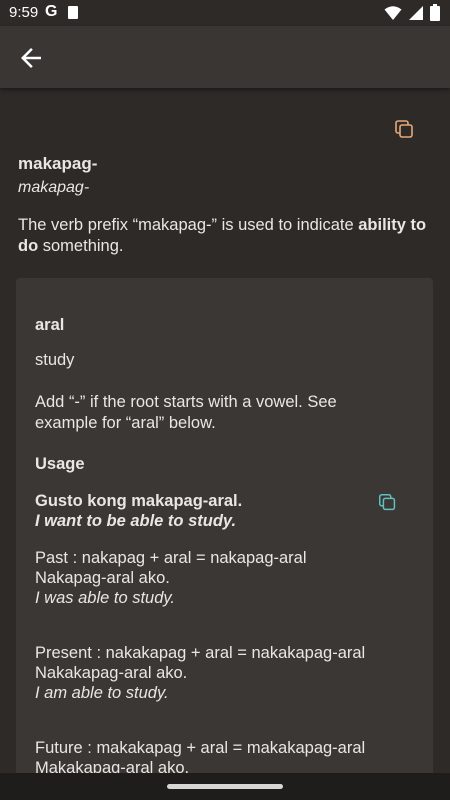 This screenshot has width=450, height=800. Describe the element at coordinates (31, 58) in the screenshot. I see `arrow-left-icon` at that location.